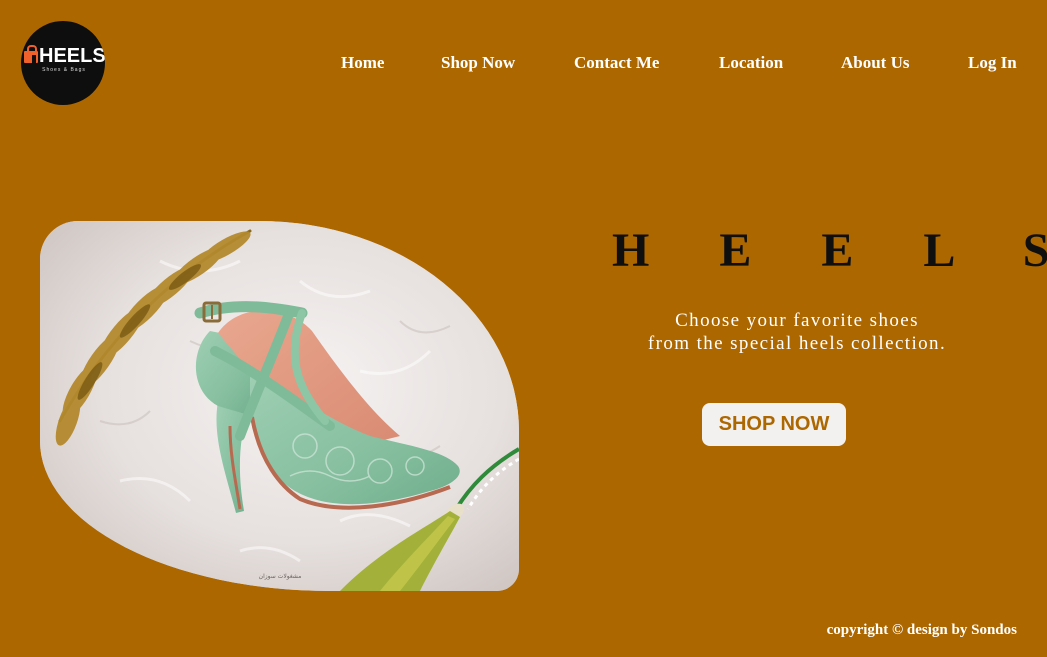  Describe the element at coordinates (797, 320) in the screenshot. I see `hero-tagline-line-1: Choose your favorite shoes` at that location.